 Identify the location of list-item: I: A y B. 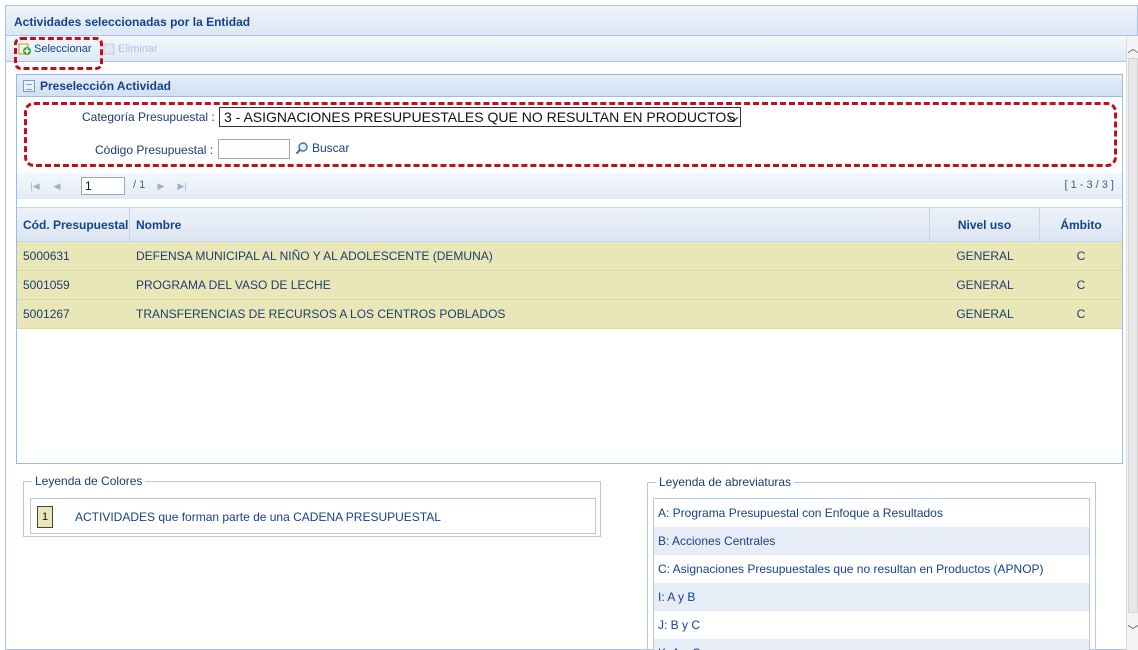
(871, 597).